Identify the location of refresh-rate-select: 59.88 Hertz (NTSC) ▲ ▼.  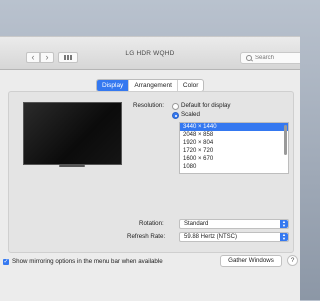
(234, 237).